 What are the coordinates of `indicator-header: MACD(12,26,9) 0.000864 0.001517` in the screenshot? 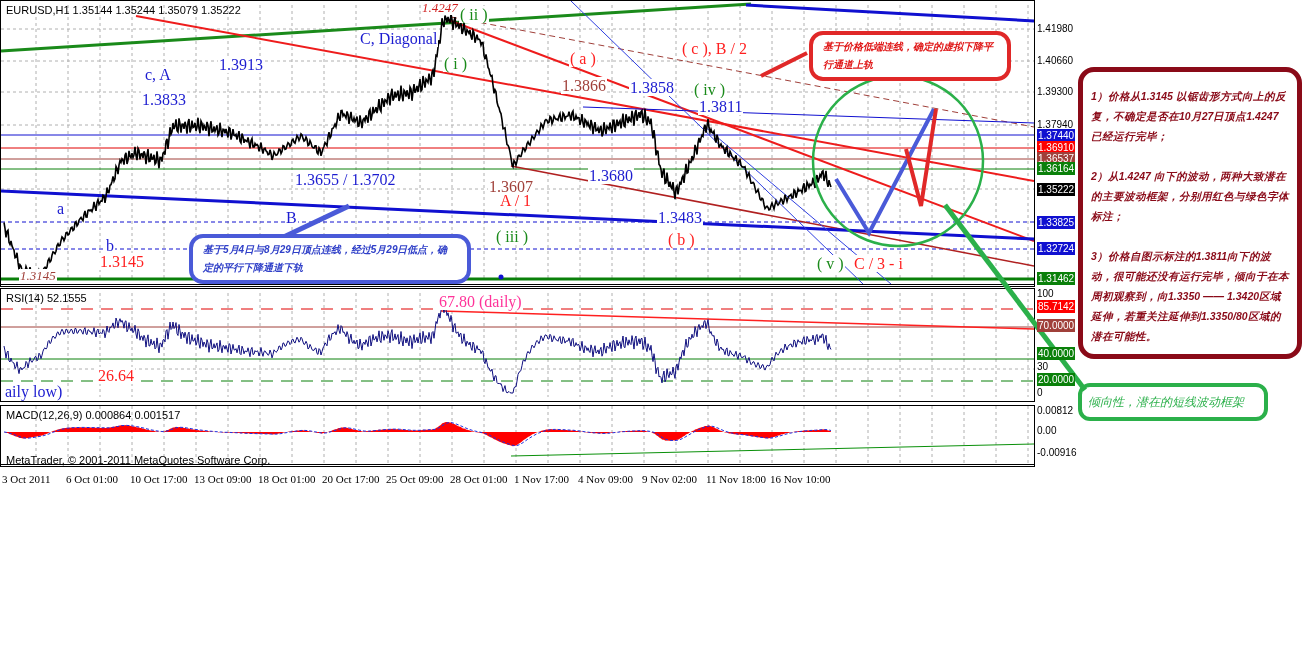 It's located at (93, 415).